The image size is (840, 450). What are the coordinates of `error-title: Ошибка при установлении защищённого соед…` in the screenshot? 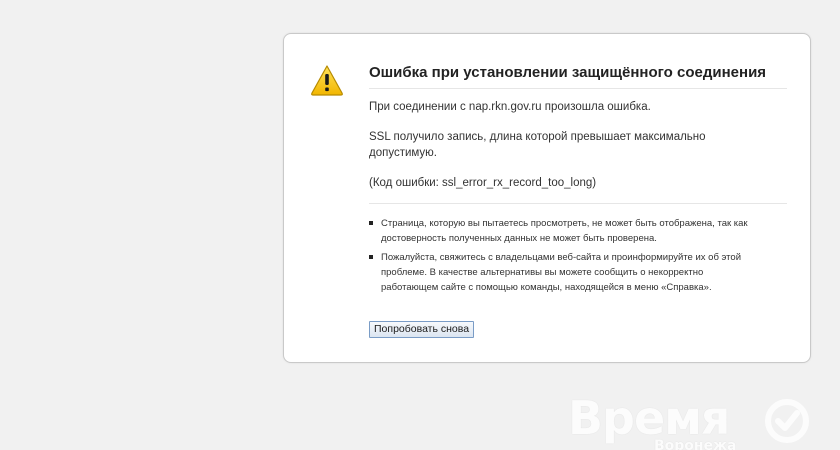 It's located at (578, 76).